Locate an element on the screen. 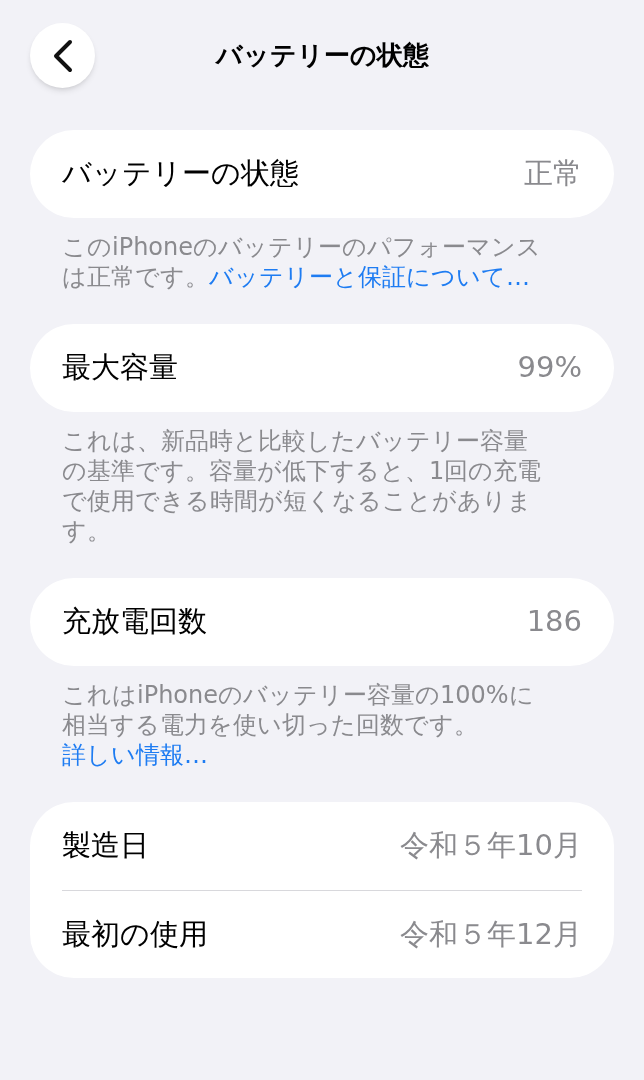 The height and width of the screenshot is (1080, 644). chevron-left-icon is located at coordinates (62, 55).